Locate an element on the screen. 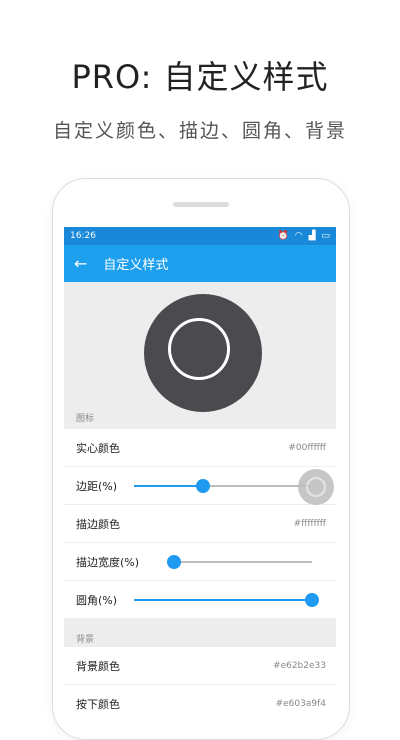 The height and width of the screenshot is (740, 400). pressed-color-label: 按下颜色 is located at coordinates (98, 704).